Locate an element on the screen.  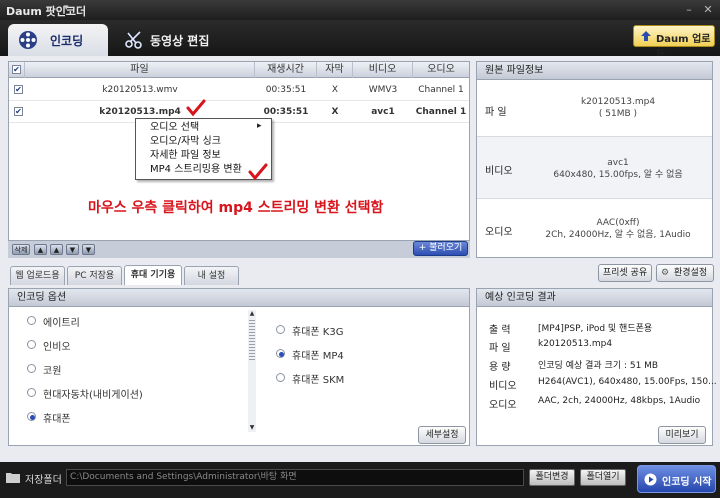
play-circle-icon is located at coordinates (650, 479).